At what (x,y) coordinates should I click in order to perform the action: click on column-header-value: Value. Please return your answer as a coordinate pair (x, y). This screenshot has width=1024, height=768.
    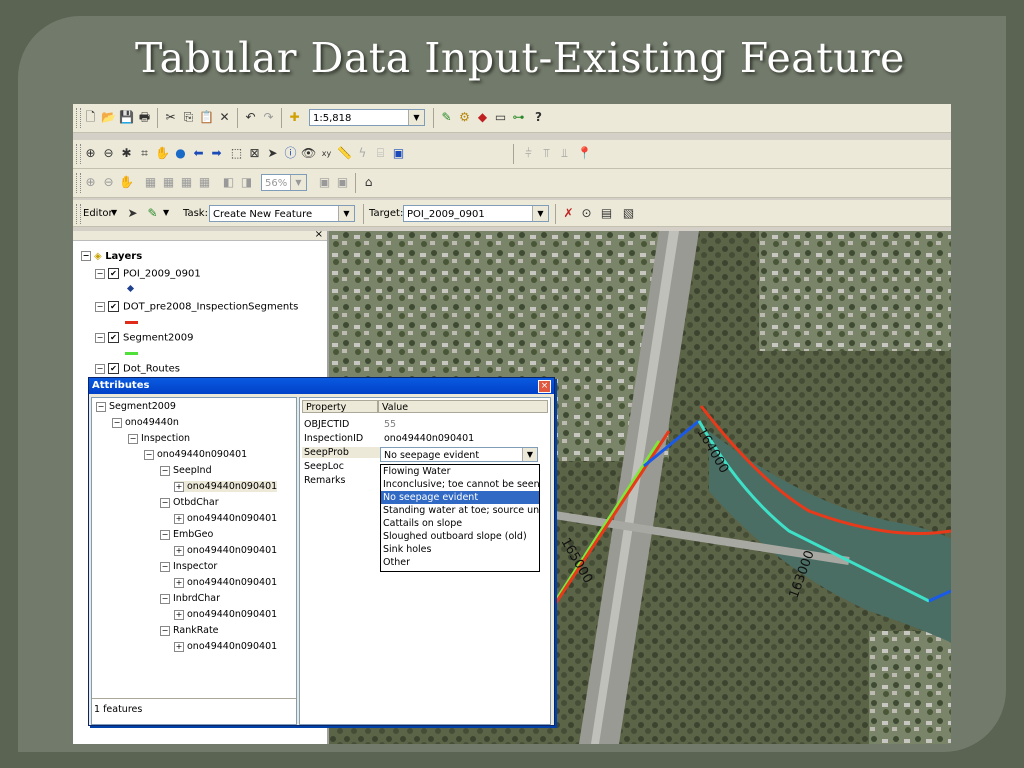
    Looking at the image, I should click on (463, 406).